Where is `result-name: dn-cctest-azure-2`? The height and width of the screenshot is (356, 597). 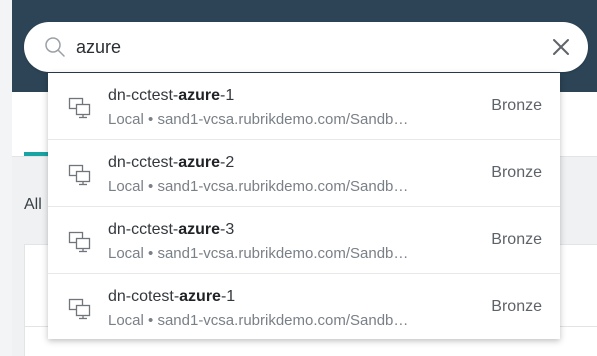
result-name: dn-cctest-azure-2 is located at coordinates (171, 162).